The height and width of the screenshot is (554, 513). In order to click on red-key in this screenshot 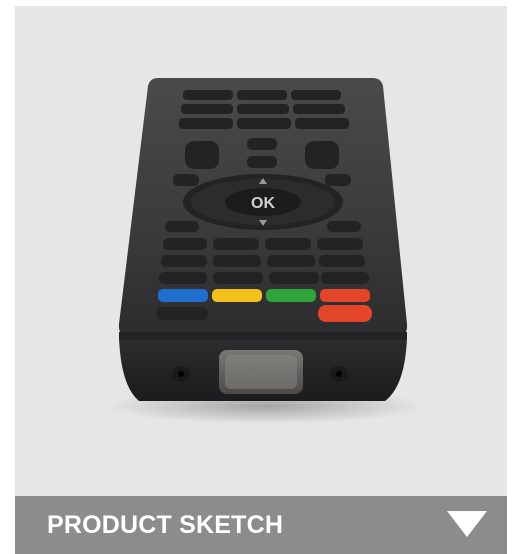, I will do `click(345, 295)`.